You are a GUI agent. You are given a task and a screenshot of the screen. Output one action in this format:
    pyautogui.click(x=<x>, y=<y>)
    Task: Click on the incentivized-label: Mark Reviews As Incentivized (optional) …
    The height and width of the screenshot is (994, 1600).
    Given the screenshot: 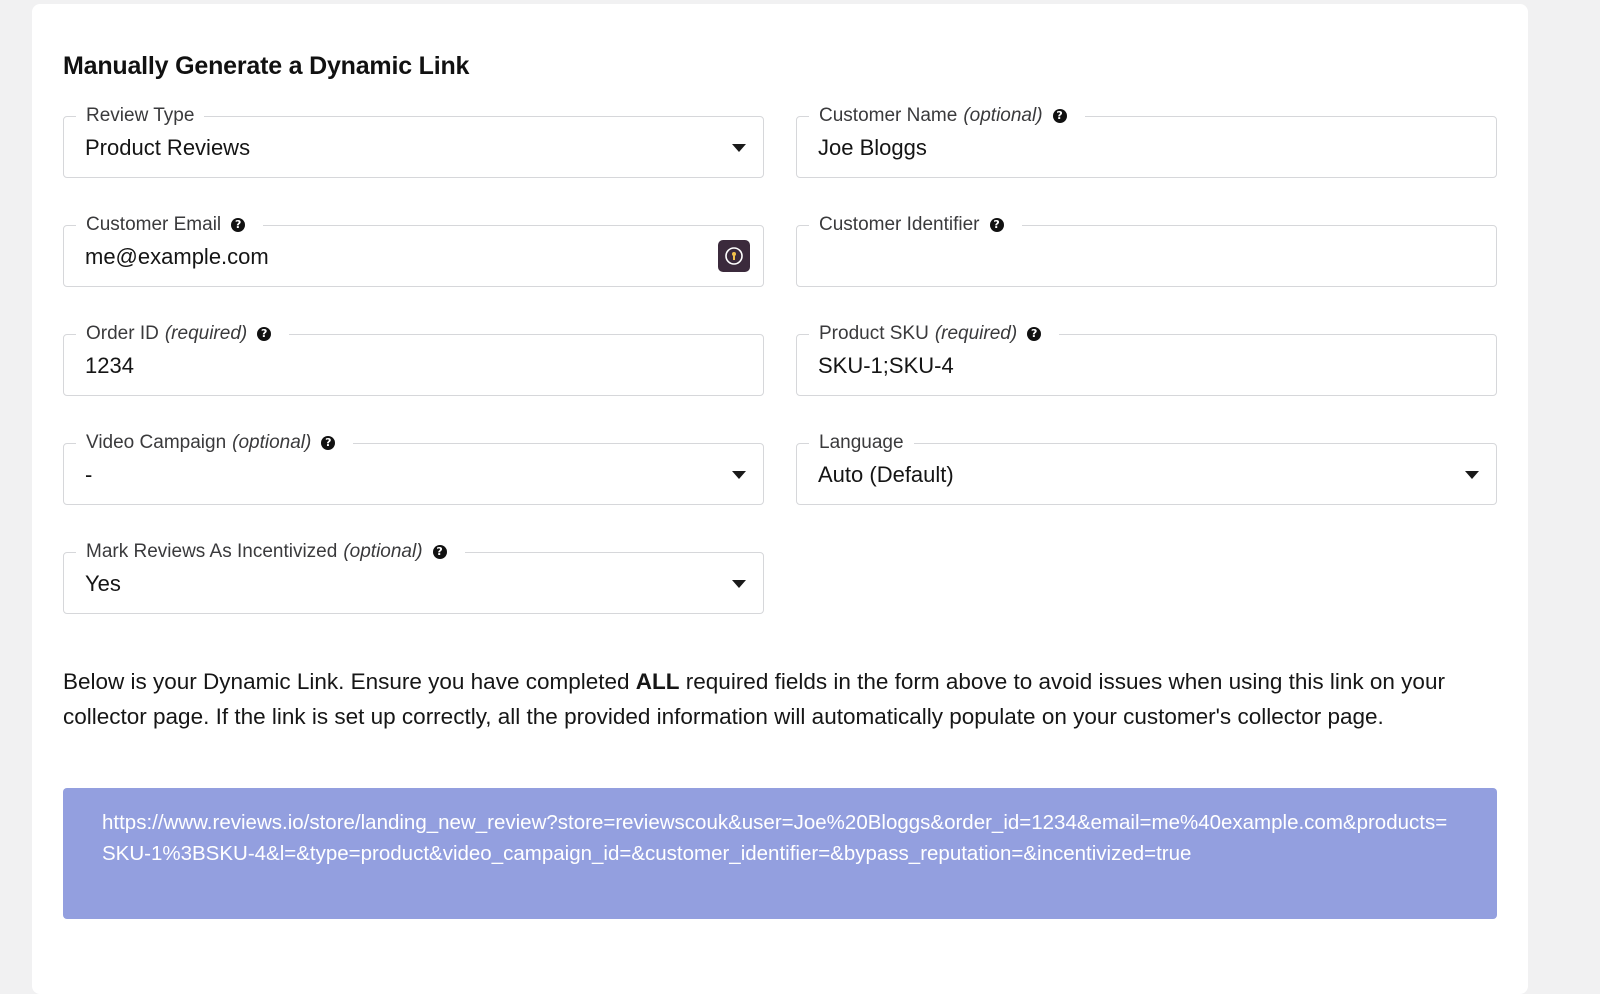 What is the action you would take?
    pyautogui.click(x=270, y=552)
    